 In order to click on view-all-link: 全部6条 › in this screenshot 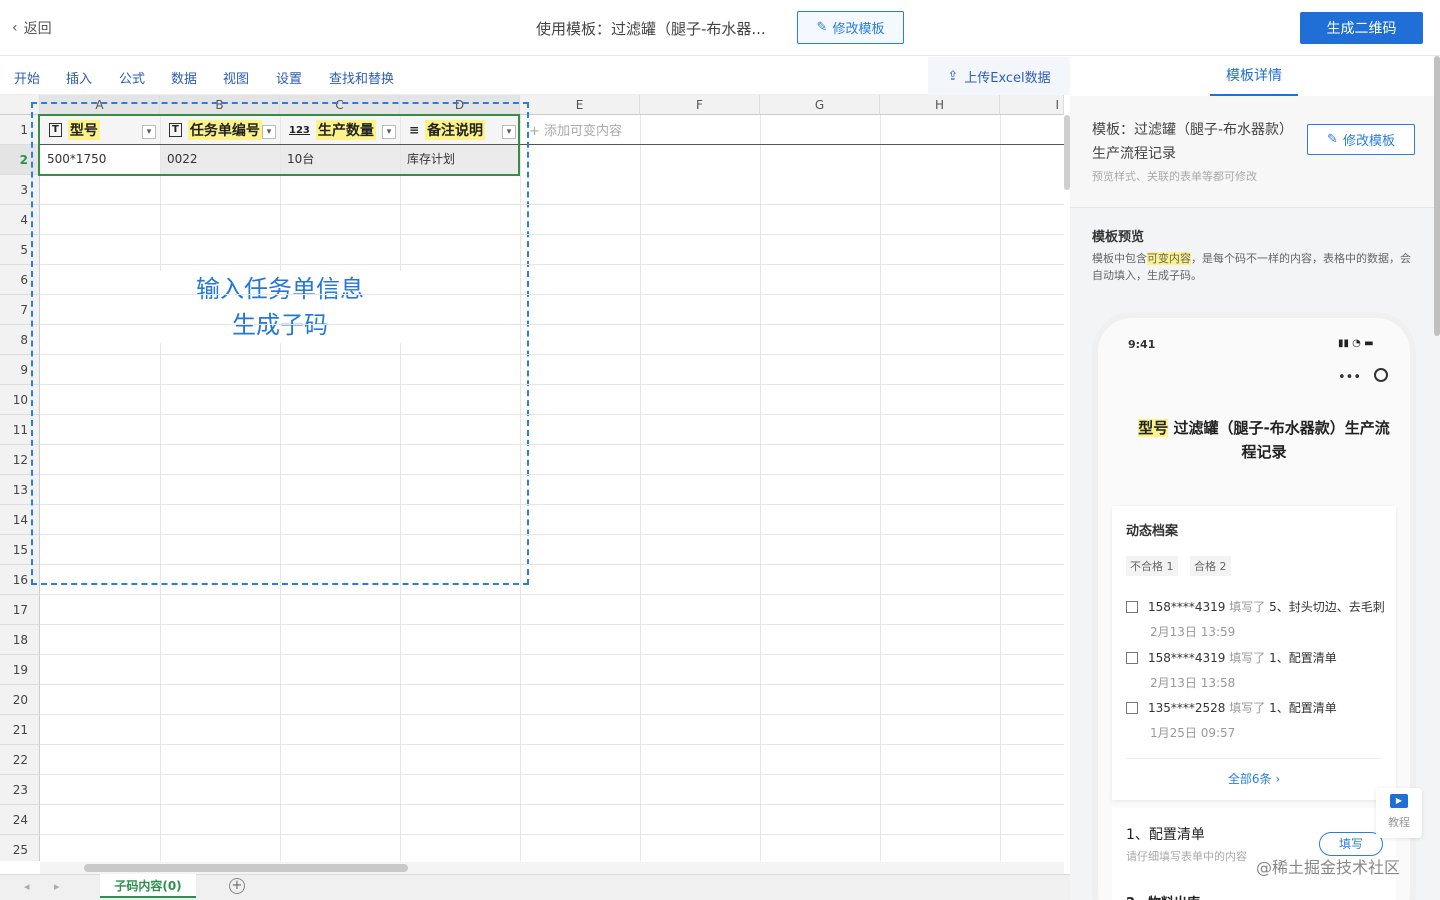, I will do `click(1254, 778)`.